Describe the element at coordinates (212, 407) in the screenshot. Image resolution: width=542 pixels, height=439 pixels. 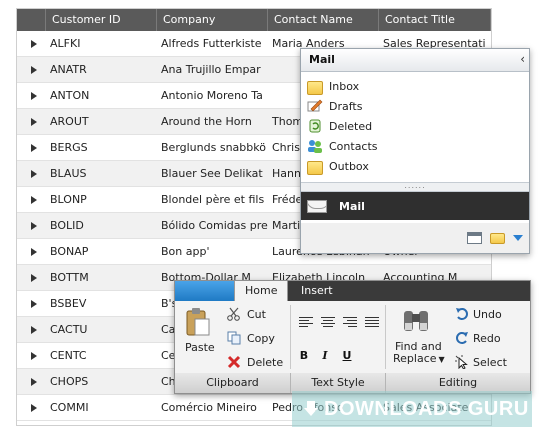
I see `cell-company: Comércio Mineiro` at that location.